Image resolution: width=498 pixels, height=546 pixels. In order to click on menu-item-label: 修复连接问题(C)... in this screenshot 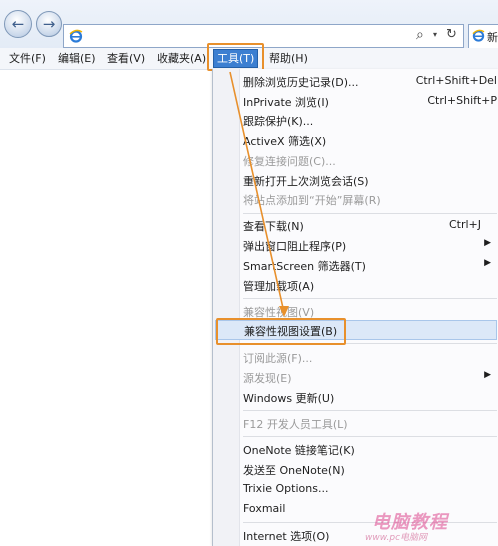, I will do `click(289, 161)`.